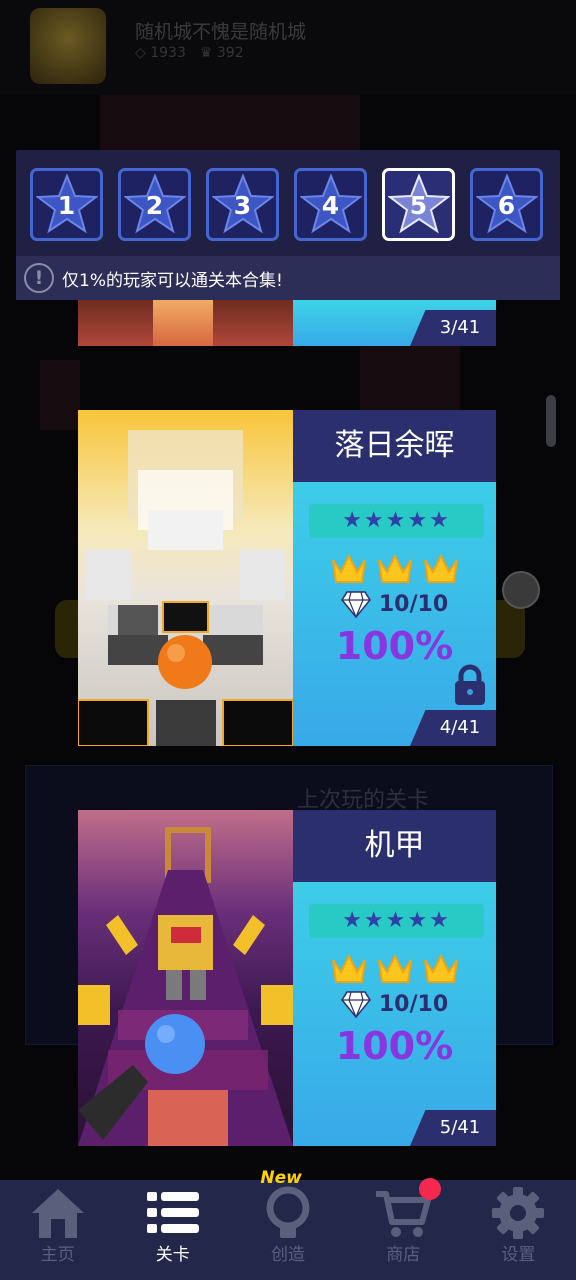  I want to click on floating-button, so click(521, 590).